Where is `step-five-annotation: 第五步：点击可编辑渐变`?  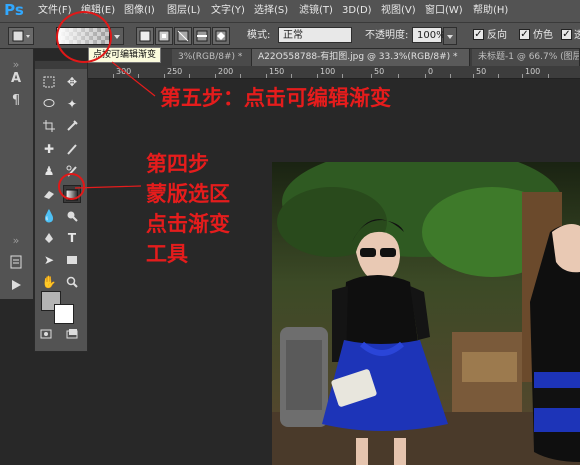 step-five-annotation: 第五步：点击可编辑渐变 is located at coordinates (275, 98).